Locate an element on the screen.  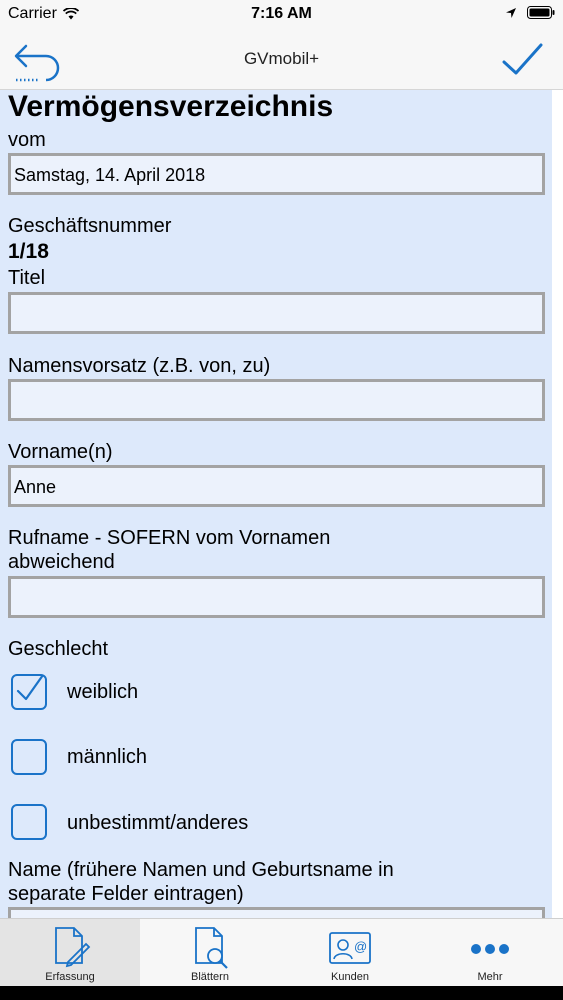
checkbox-maennlich is located at coordinates (29, 757).